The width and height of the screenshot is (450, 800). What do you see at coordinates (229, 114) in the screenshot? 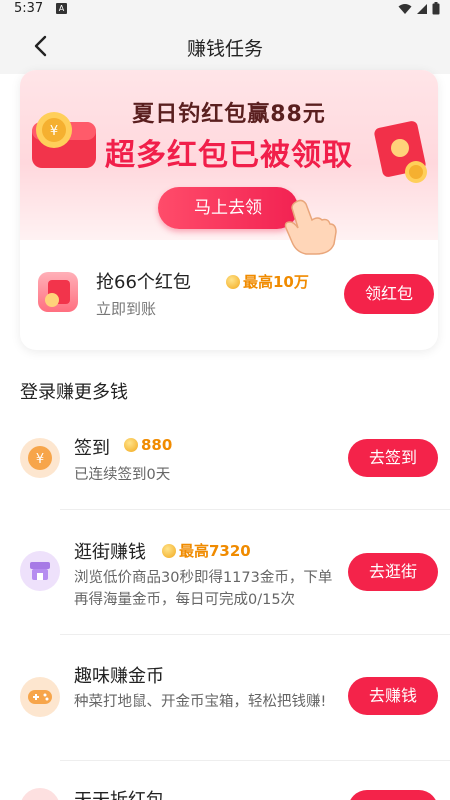
I see `banner-title: 夏日钓红包赢88元` at bounding box center [229, 114].